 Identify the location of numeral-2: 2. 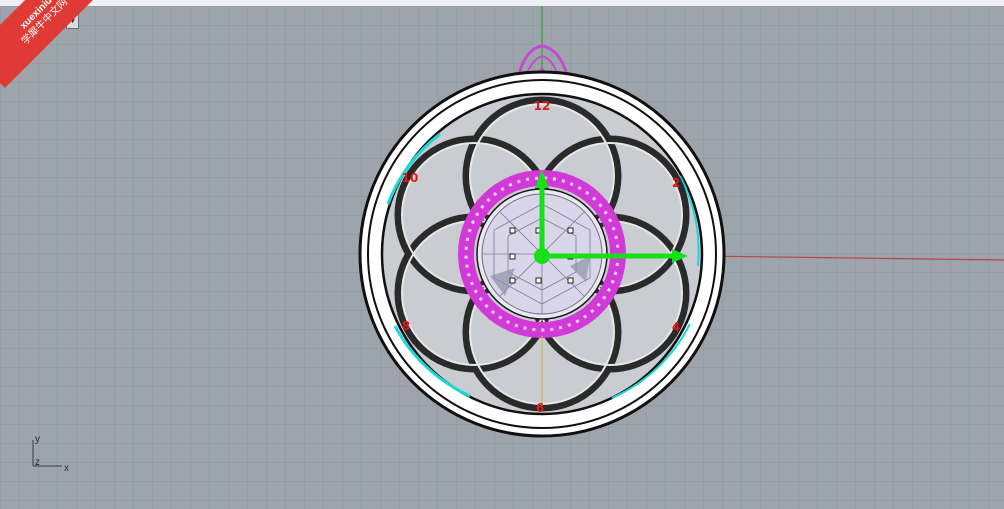
(676, 183).